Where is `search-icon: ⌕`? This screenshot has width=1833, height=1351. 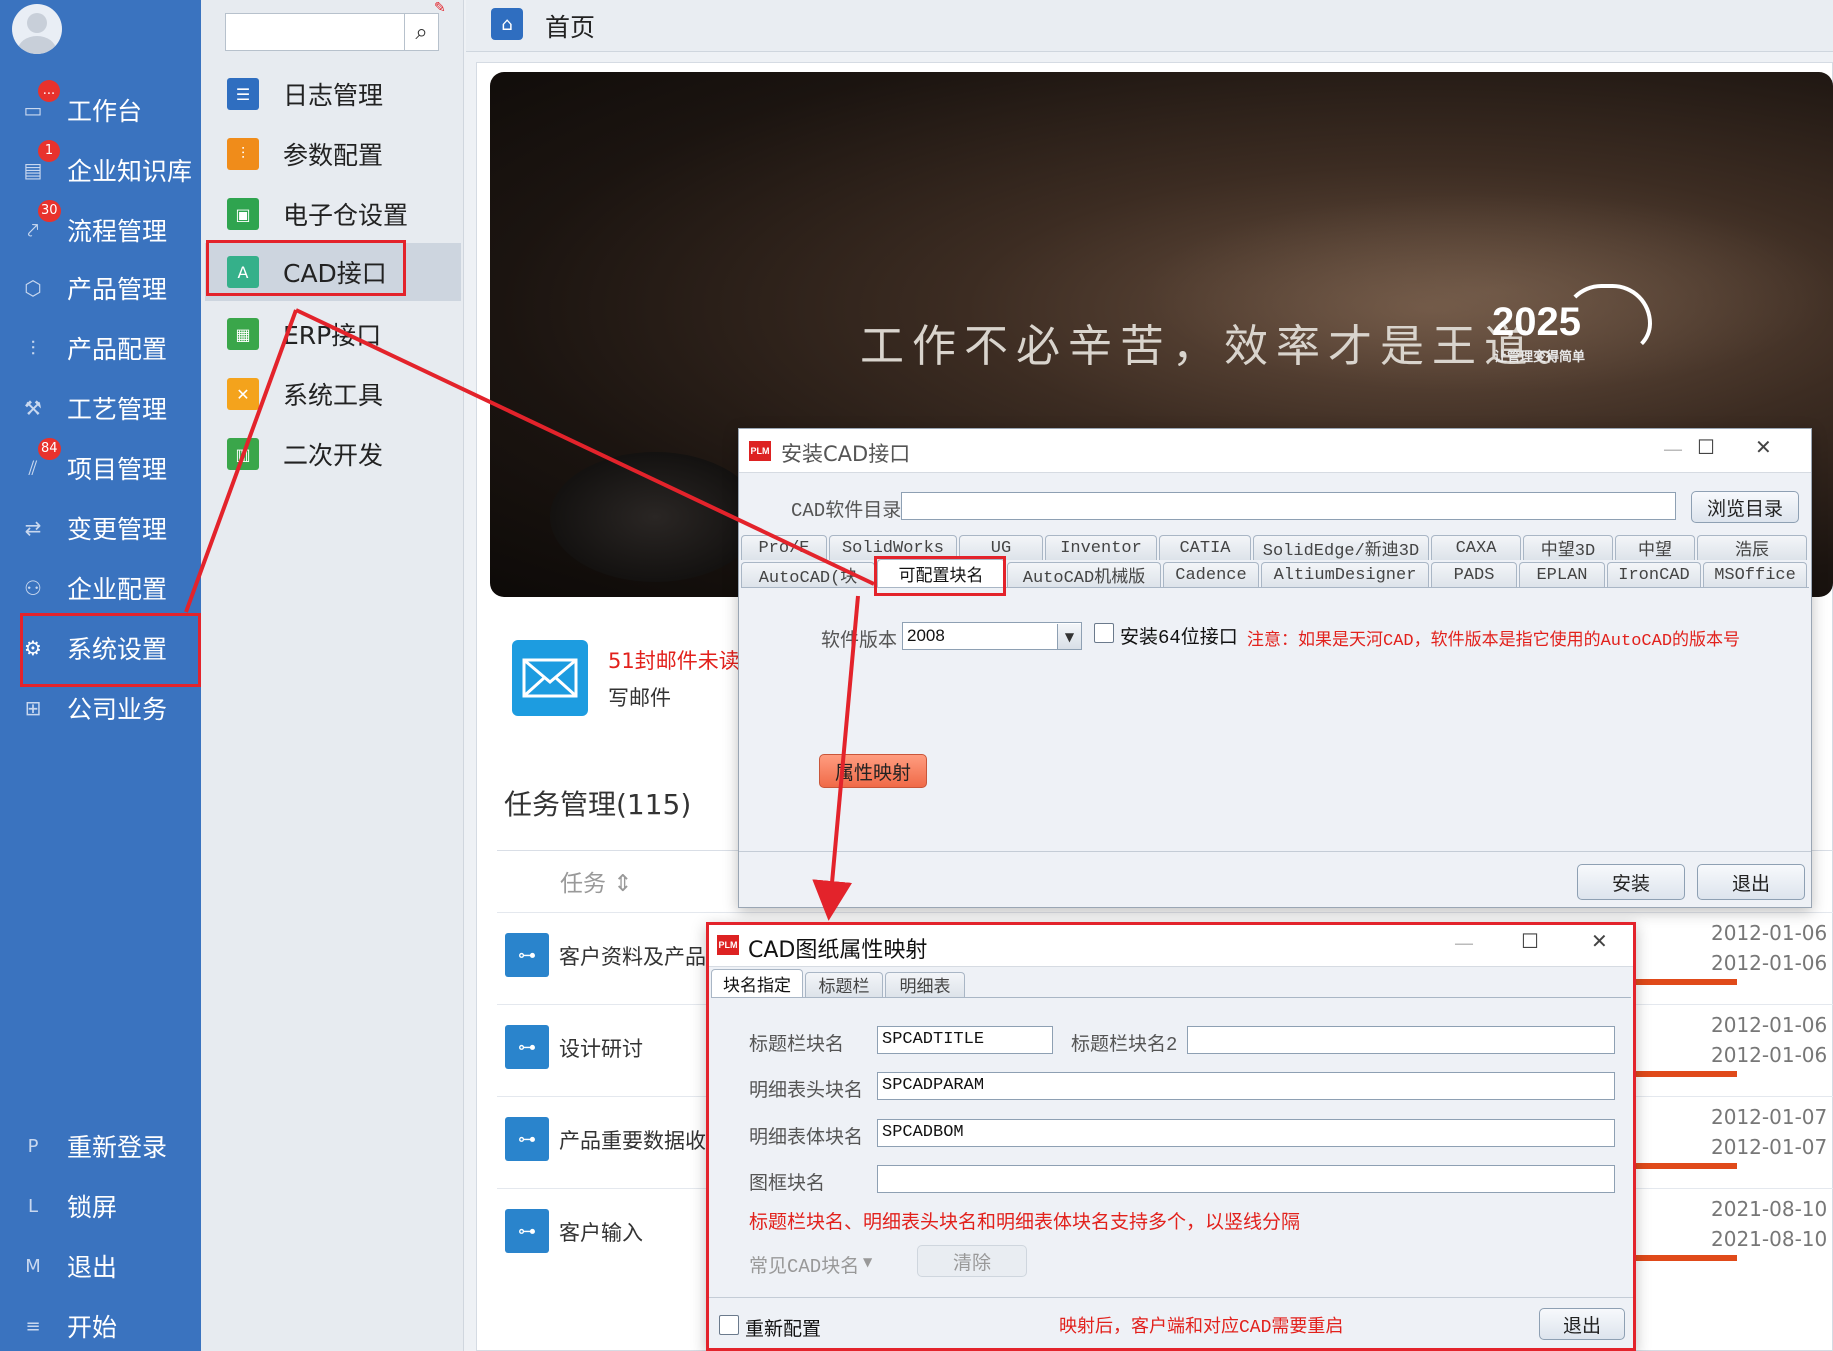 search-icon: ⌕ is located at coordinates (421, 32).